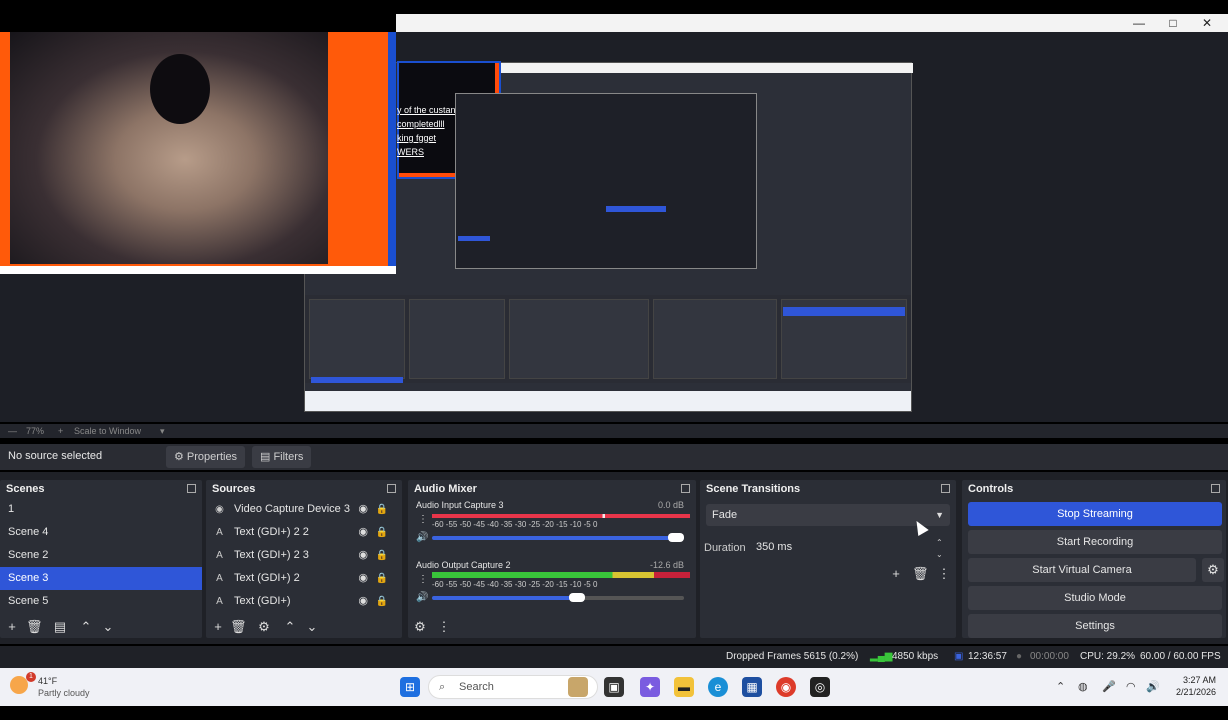 This screenshot has width=1228, height=720. I want to click on webcam-source, so click(198, 153).